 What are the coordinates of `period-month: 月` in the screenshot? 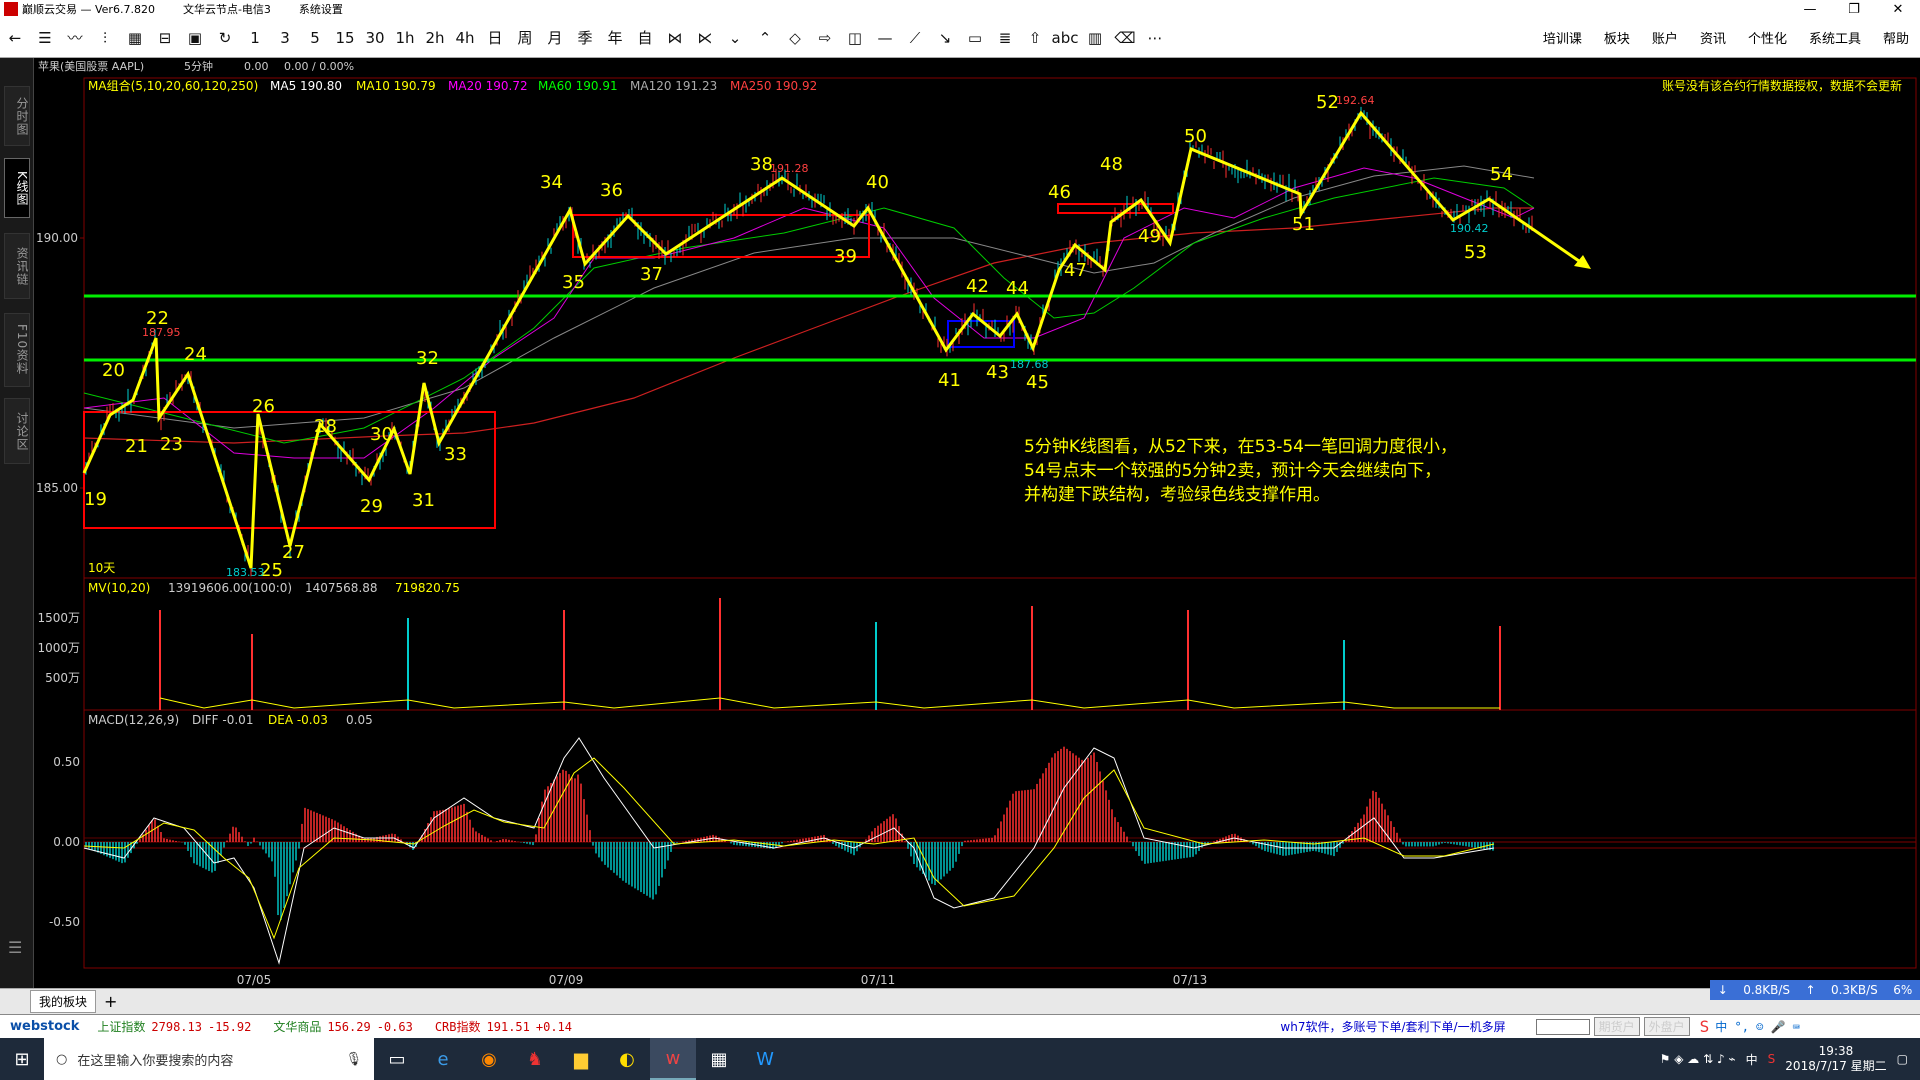 It's located at (555, 38).